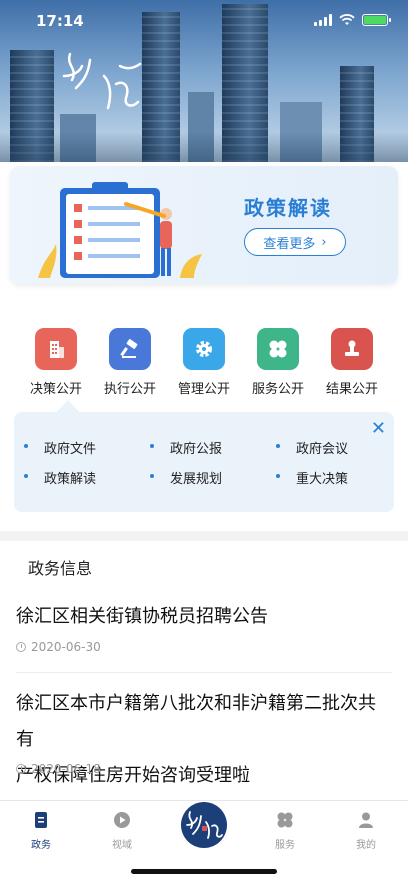 This screenshot has height=883, width=408. What do you see at coordinates (122, 831) in the screenshot?
I see `tab-video: 视域` at bounding box center [122, 831].